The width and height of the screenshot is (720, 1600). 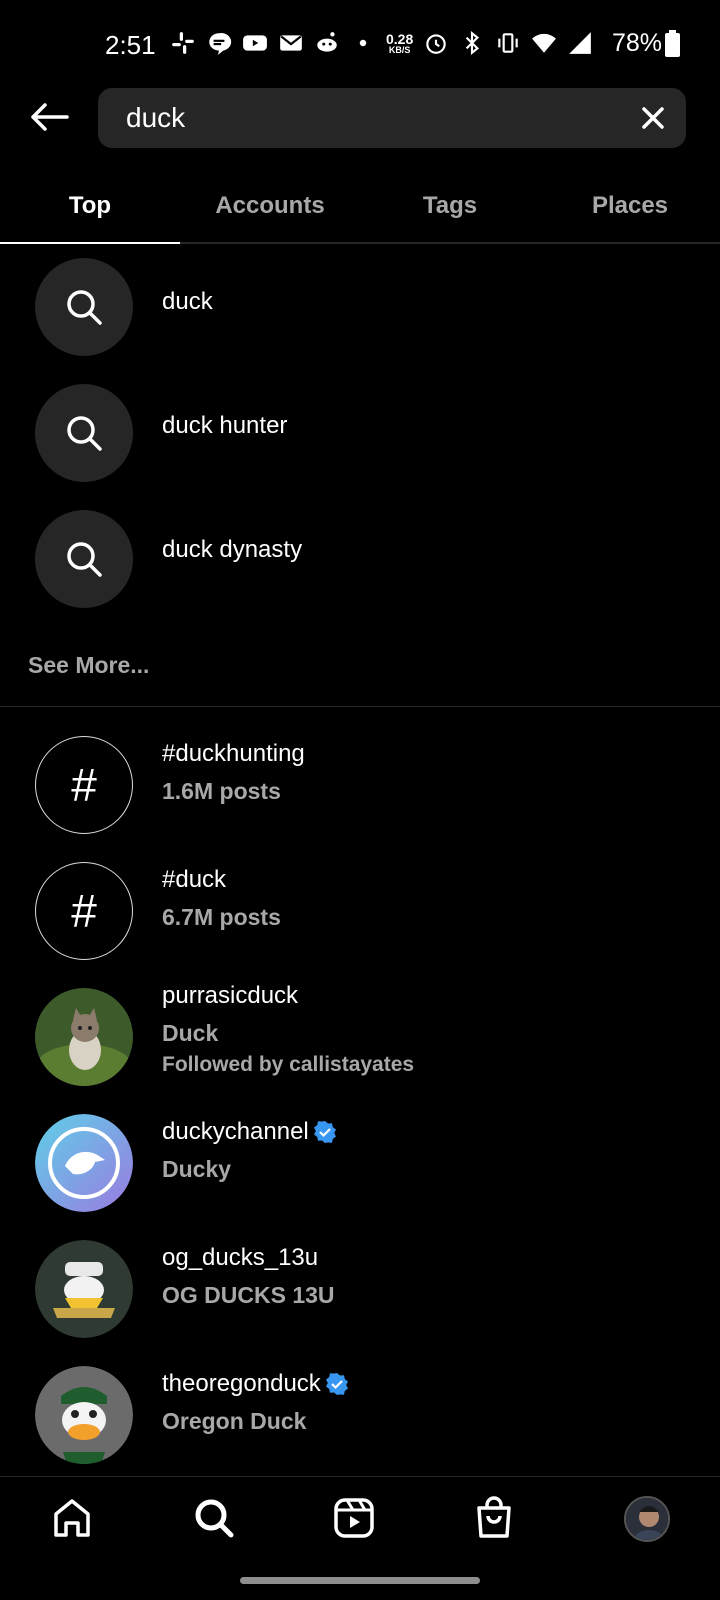 I want to click on search-field, so click(x=392, y=118).